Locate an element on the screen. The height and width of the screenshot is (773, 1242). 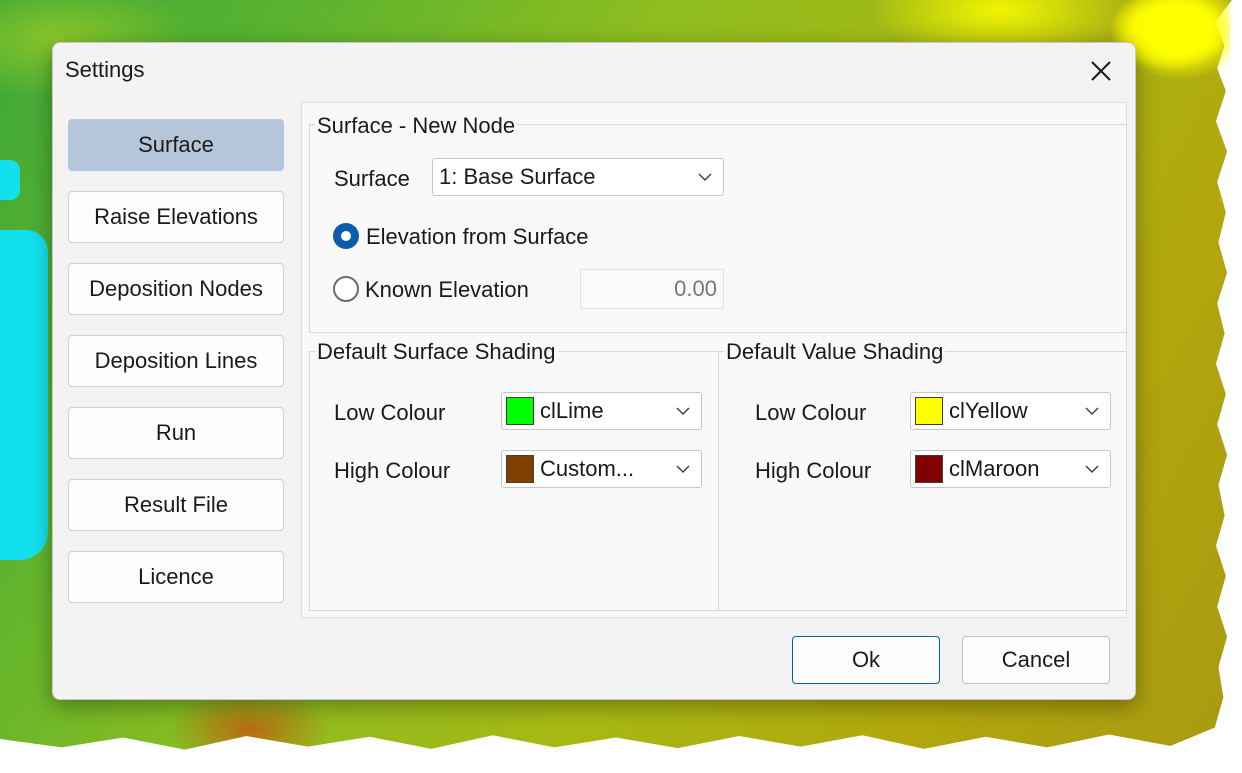
surface-high-colour-label: High Colour is located at coordinates (392, 470).